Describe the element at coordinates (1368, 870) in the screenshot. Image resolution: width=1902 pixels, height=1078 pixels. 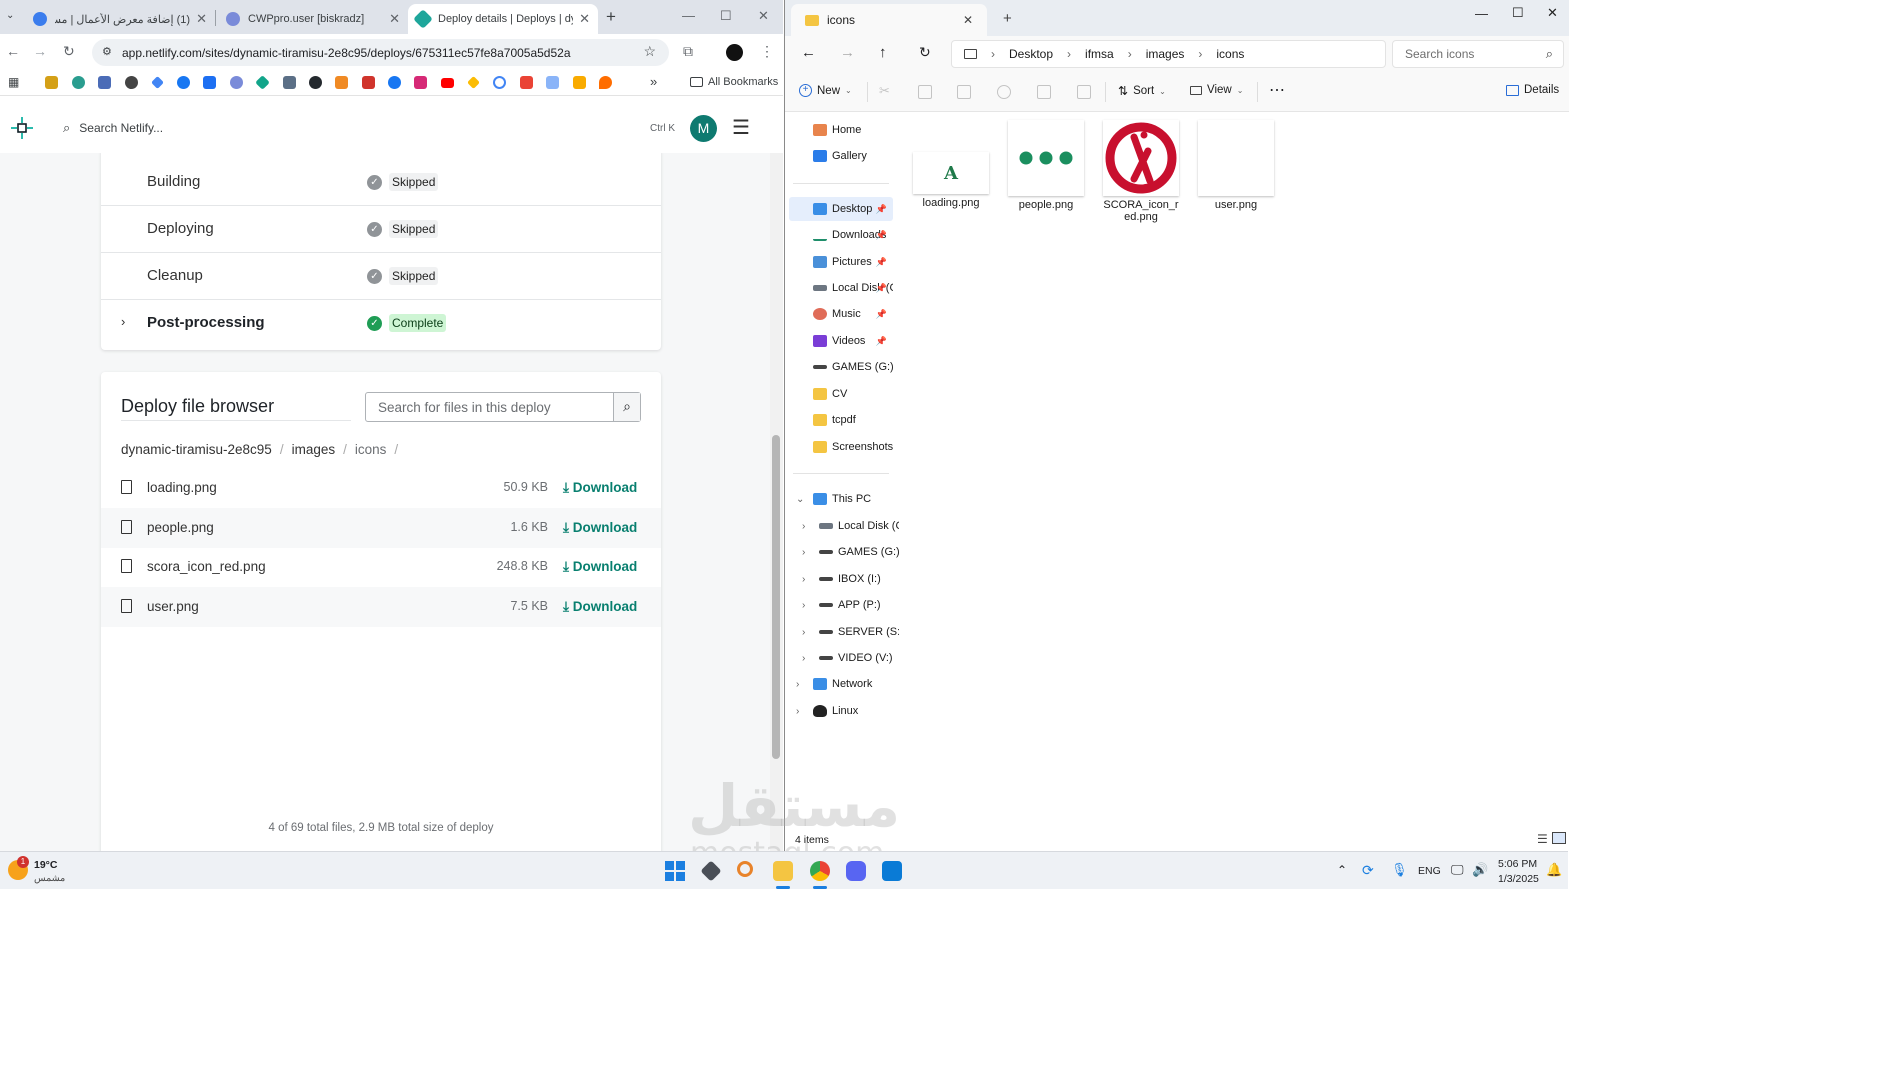
I see `sync-icon: ⟳` at that location.